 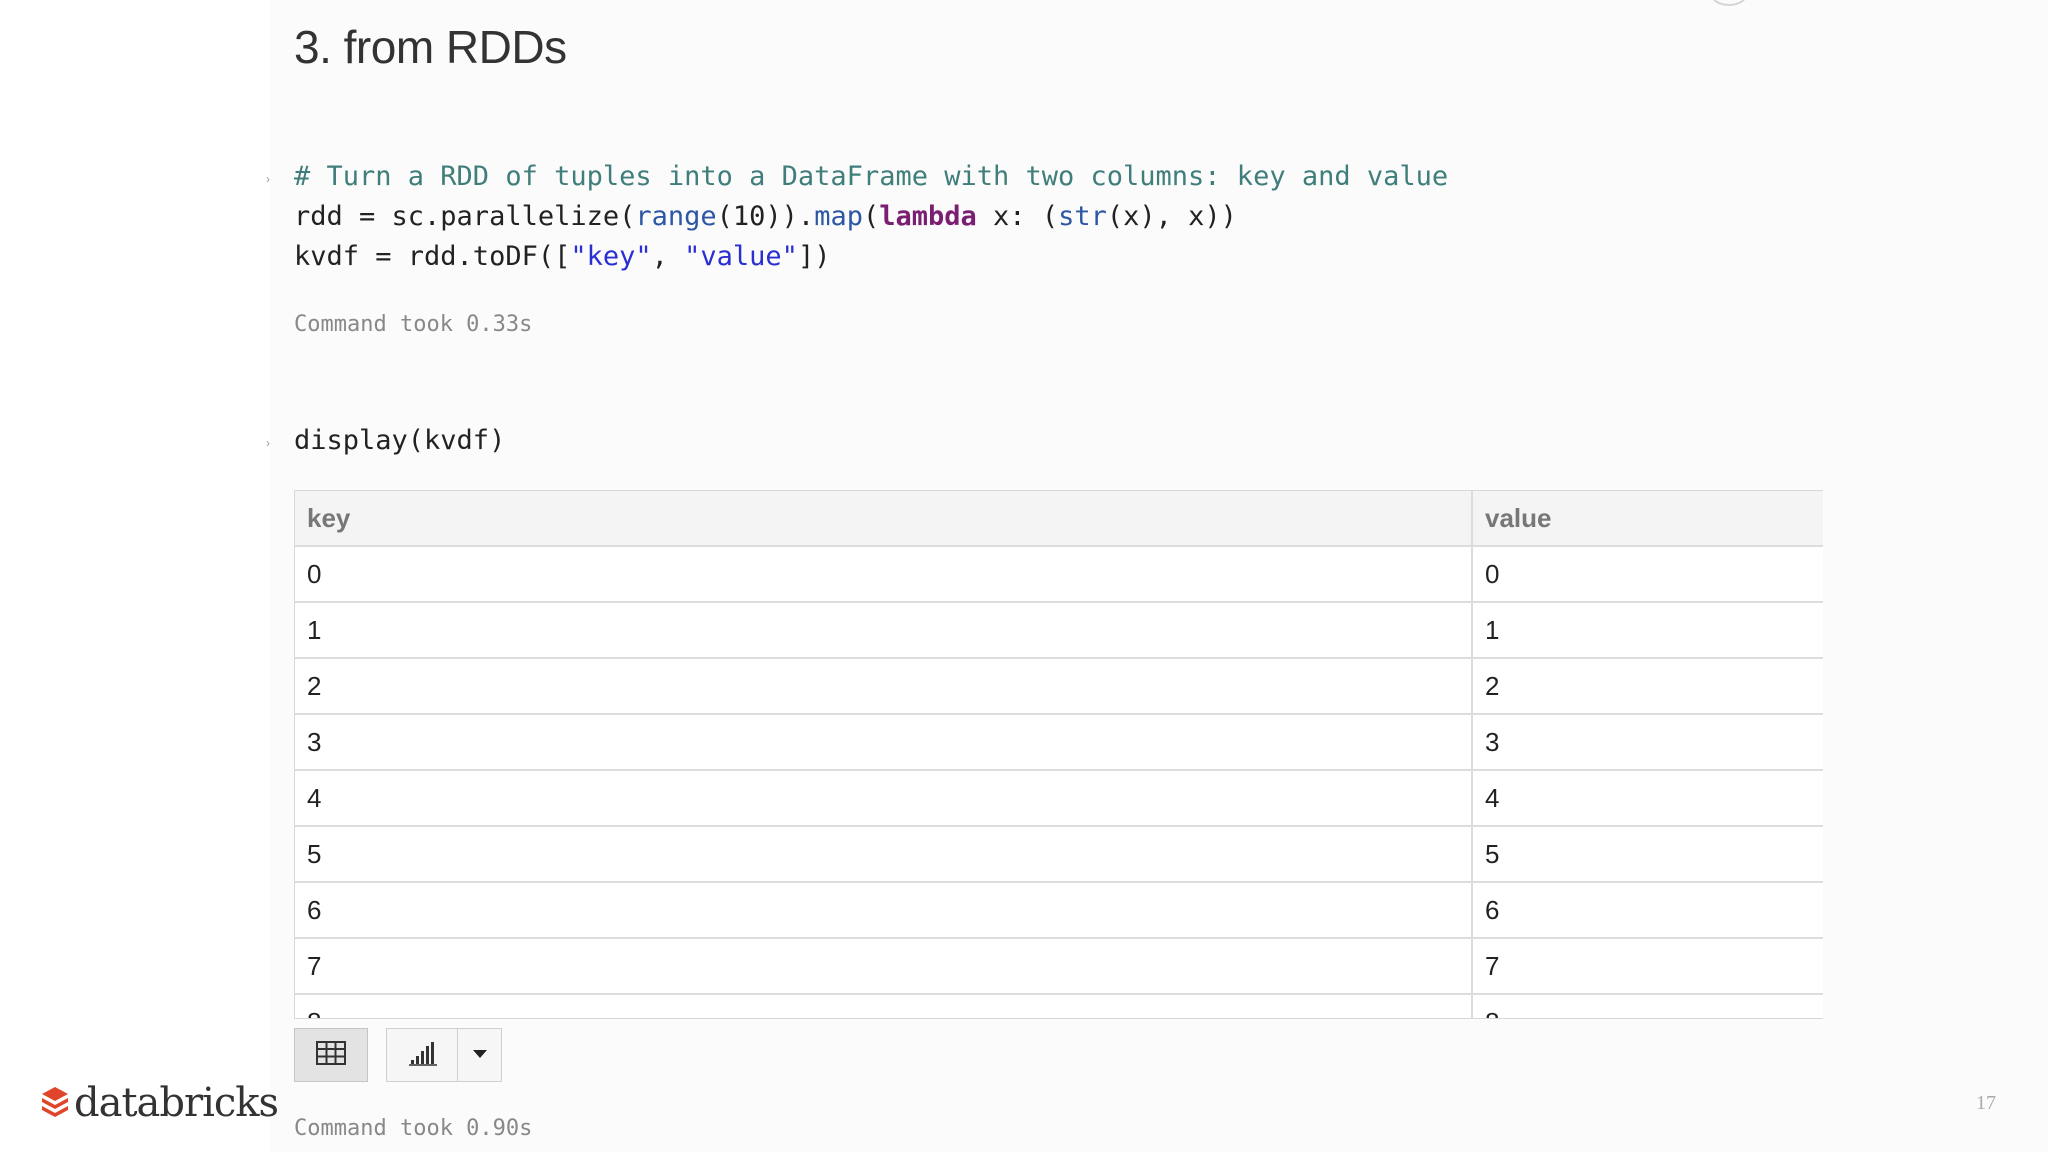 What do you see at coordinates (884, 630) in the screenshot?
I see `table-cell-key: 1` at bounding box center [884, 630].